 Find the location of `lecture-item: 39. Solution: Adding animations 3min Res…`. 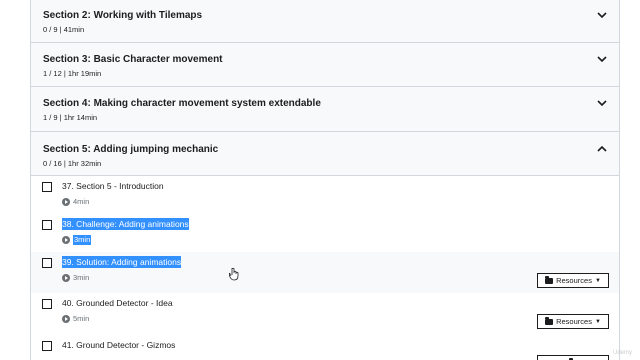

lecture-item: 39. Solution: Adding animations 3min Res… is located at coordinates (325, 272).